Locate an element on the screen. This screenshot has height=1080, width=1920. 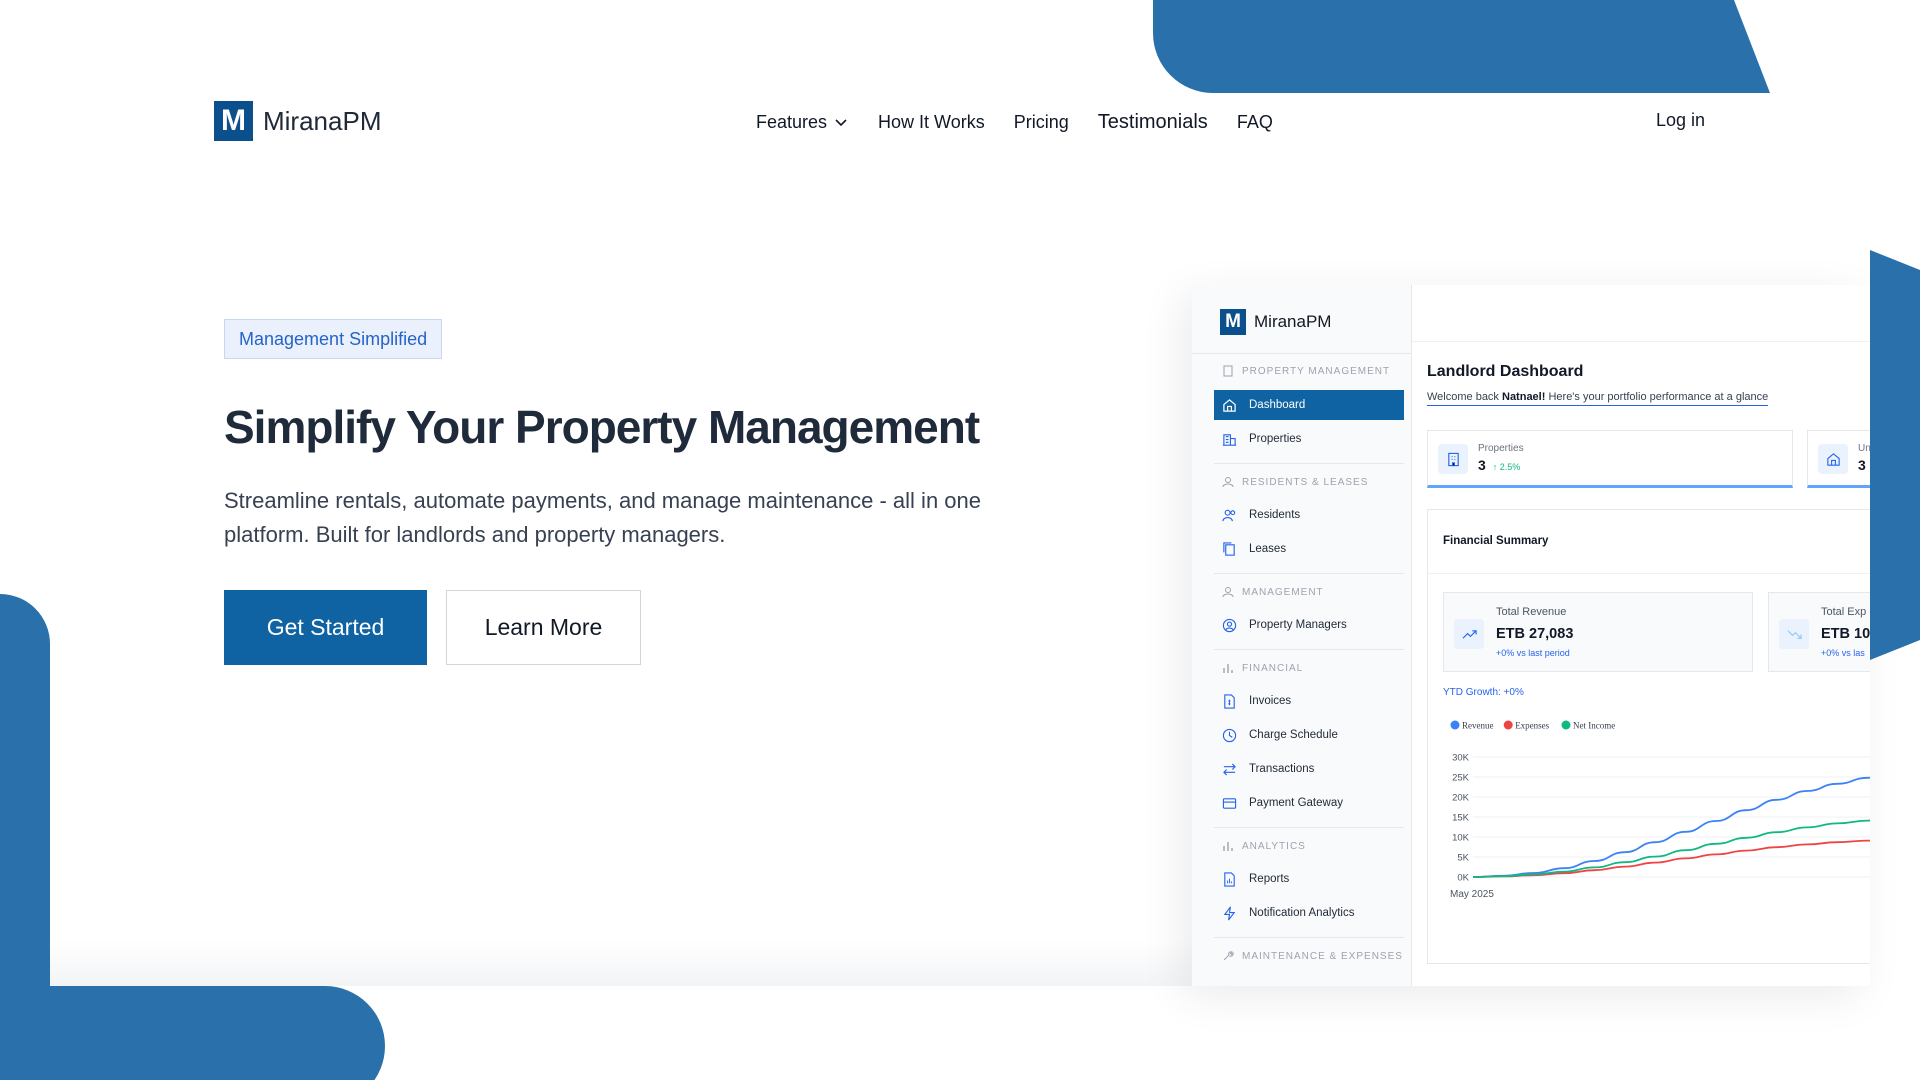
stat-card-units: Un 3 is located at coordinates (1838, 459).